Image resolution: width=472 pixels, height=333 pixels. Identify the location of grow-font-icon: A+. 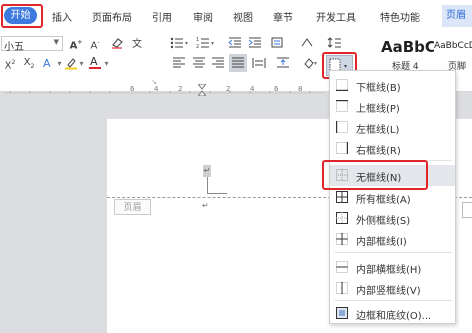
(76, 44).